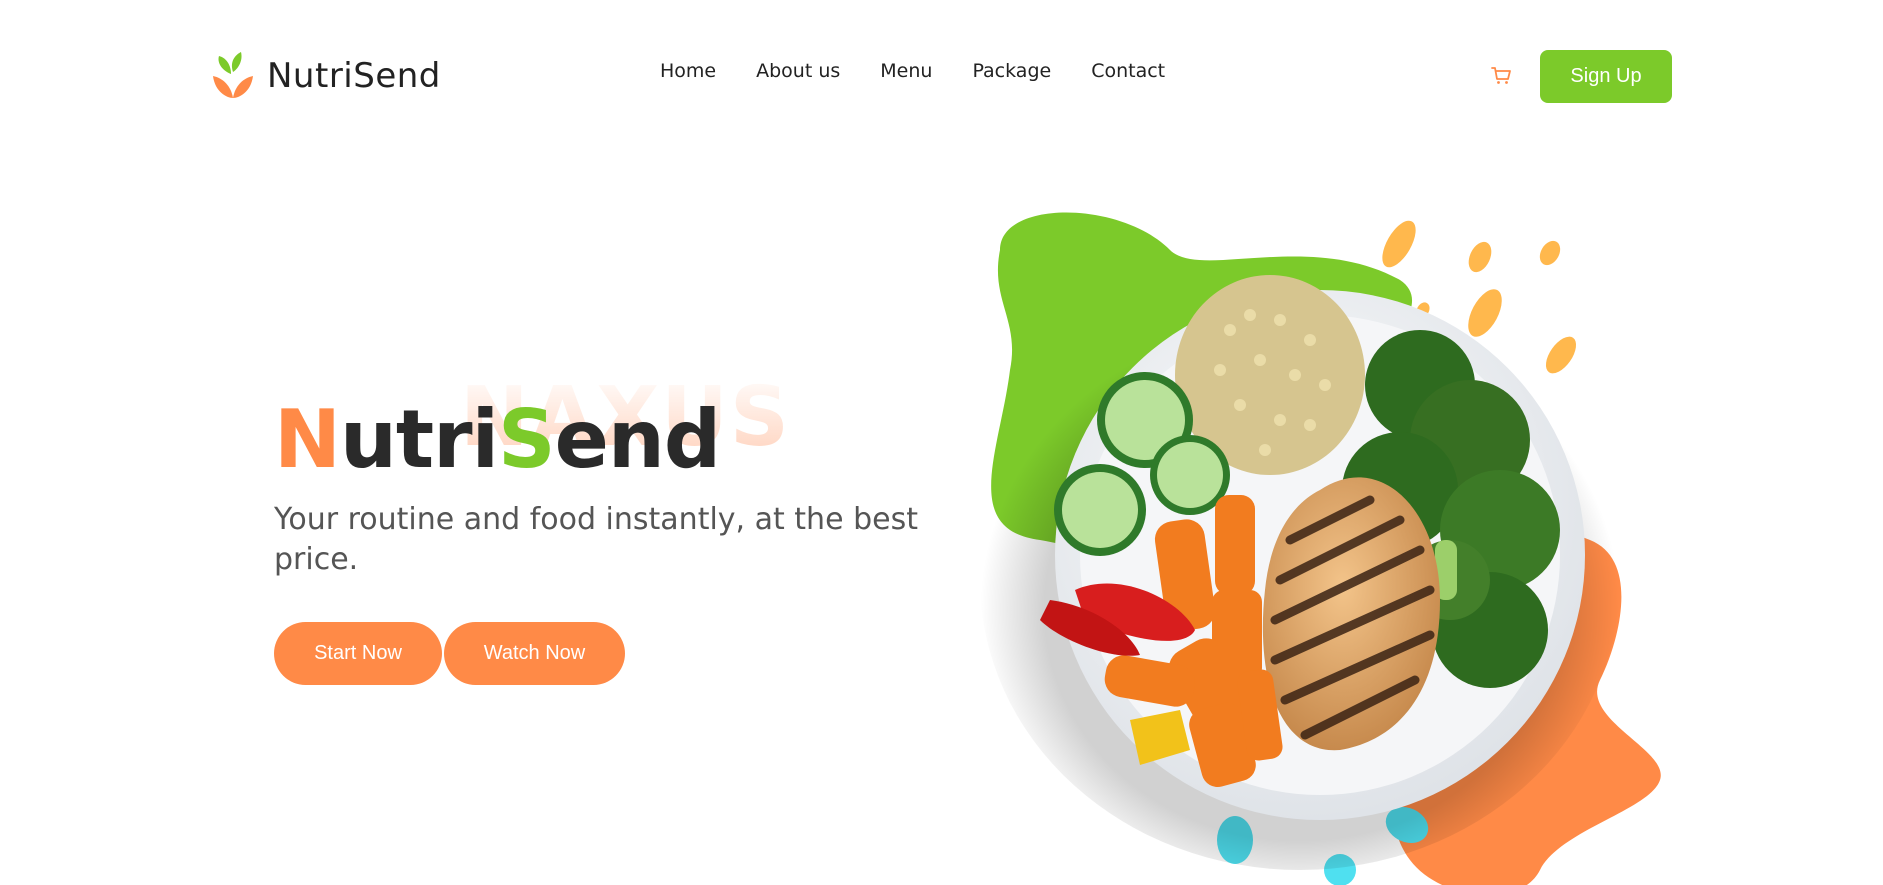 This screenshot has width=1883, height=885. I want to click on cart-icon, so click(1501, 75).